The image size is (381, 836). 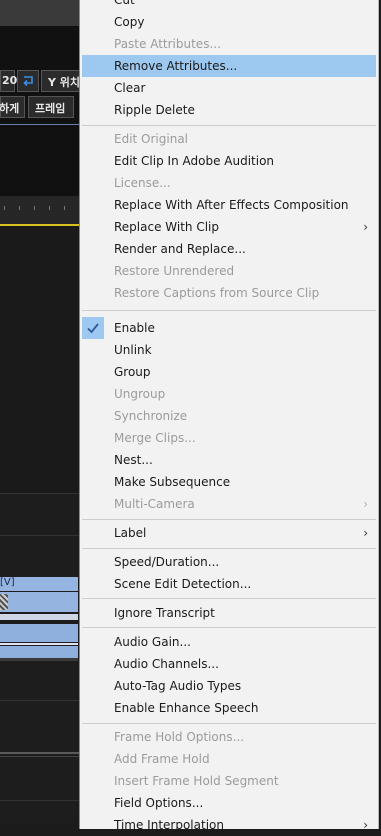 I want to click on menu-item-multi-camera-label: Multi-Camera, so click(x=154, y=504).